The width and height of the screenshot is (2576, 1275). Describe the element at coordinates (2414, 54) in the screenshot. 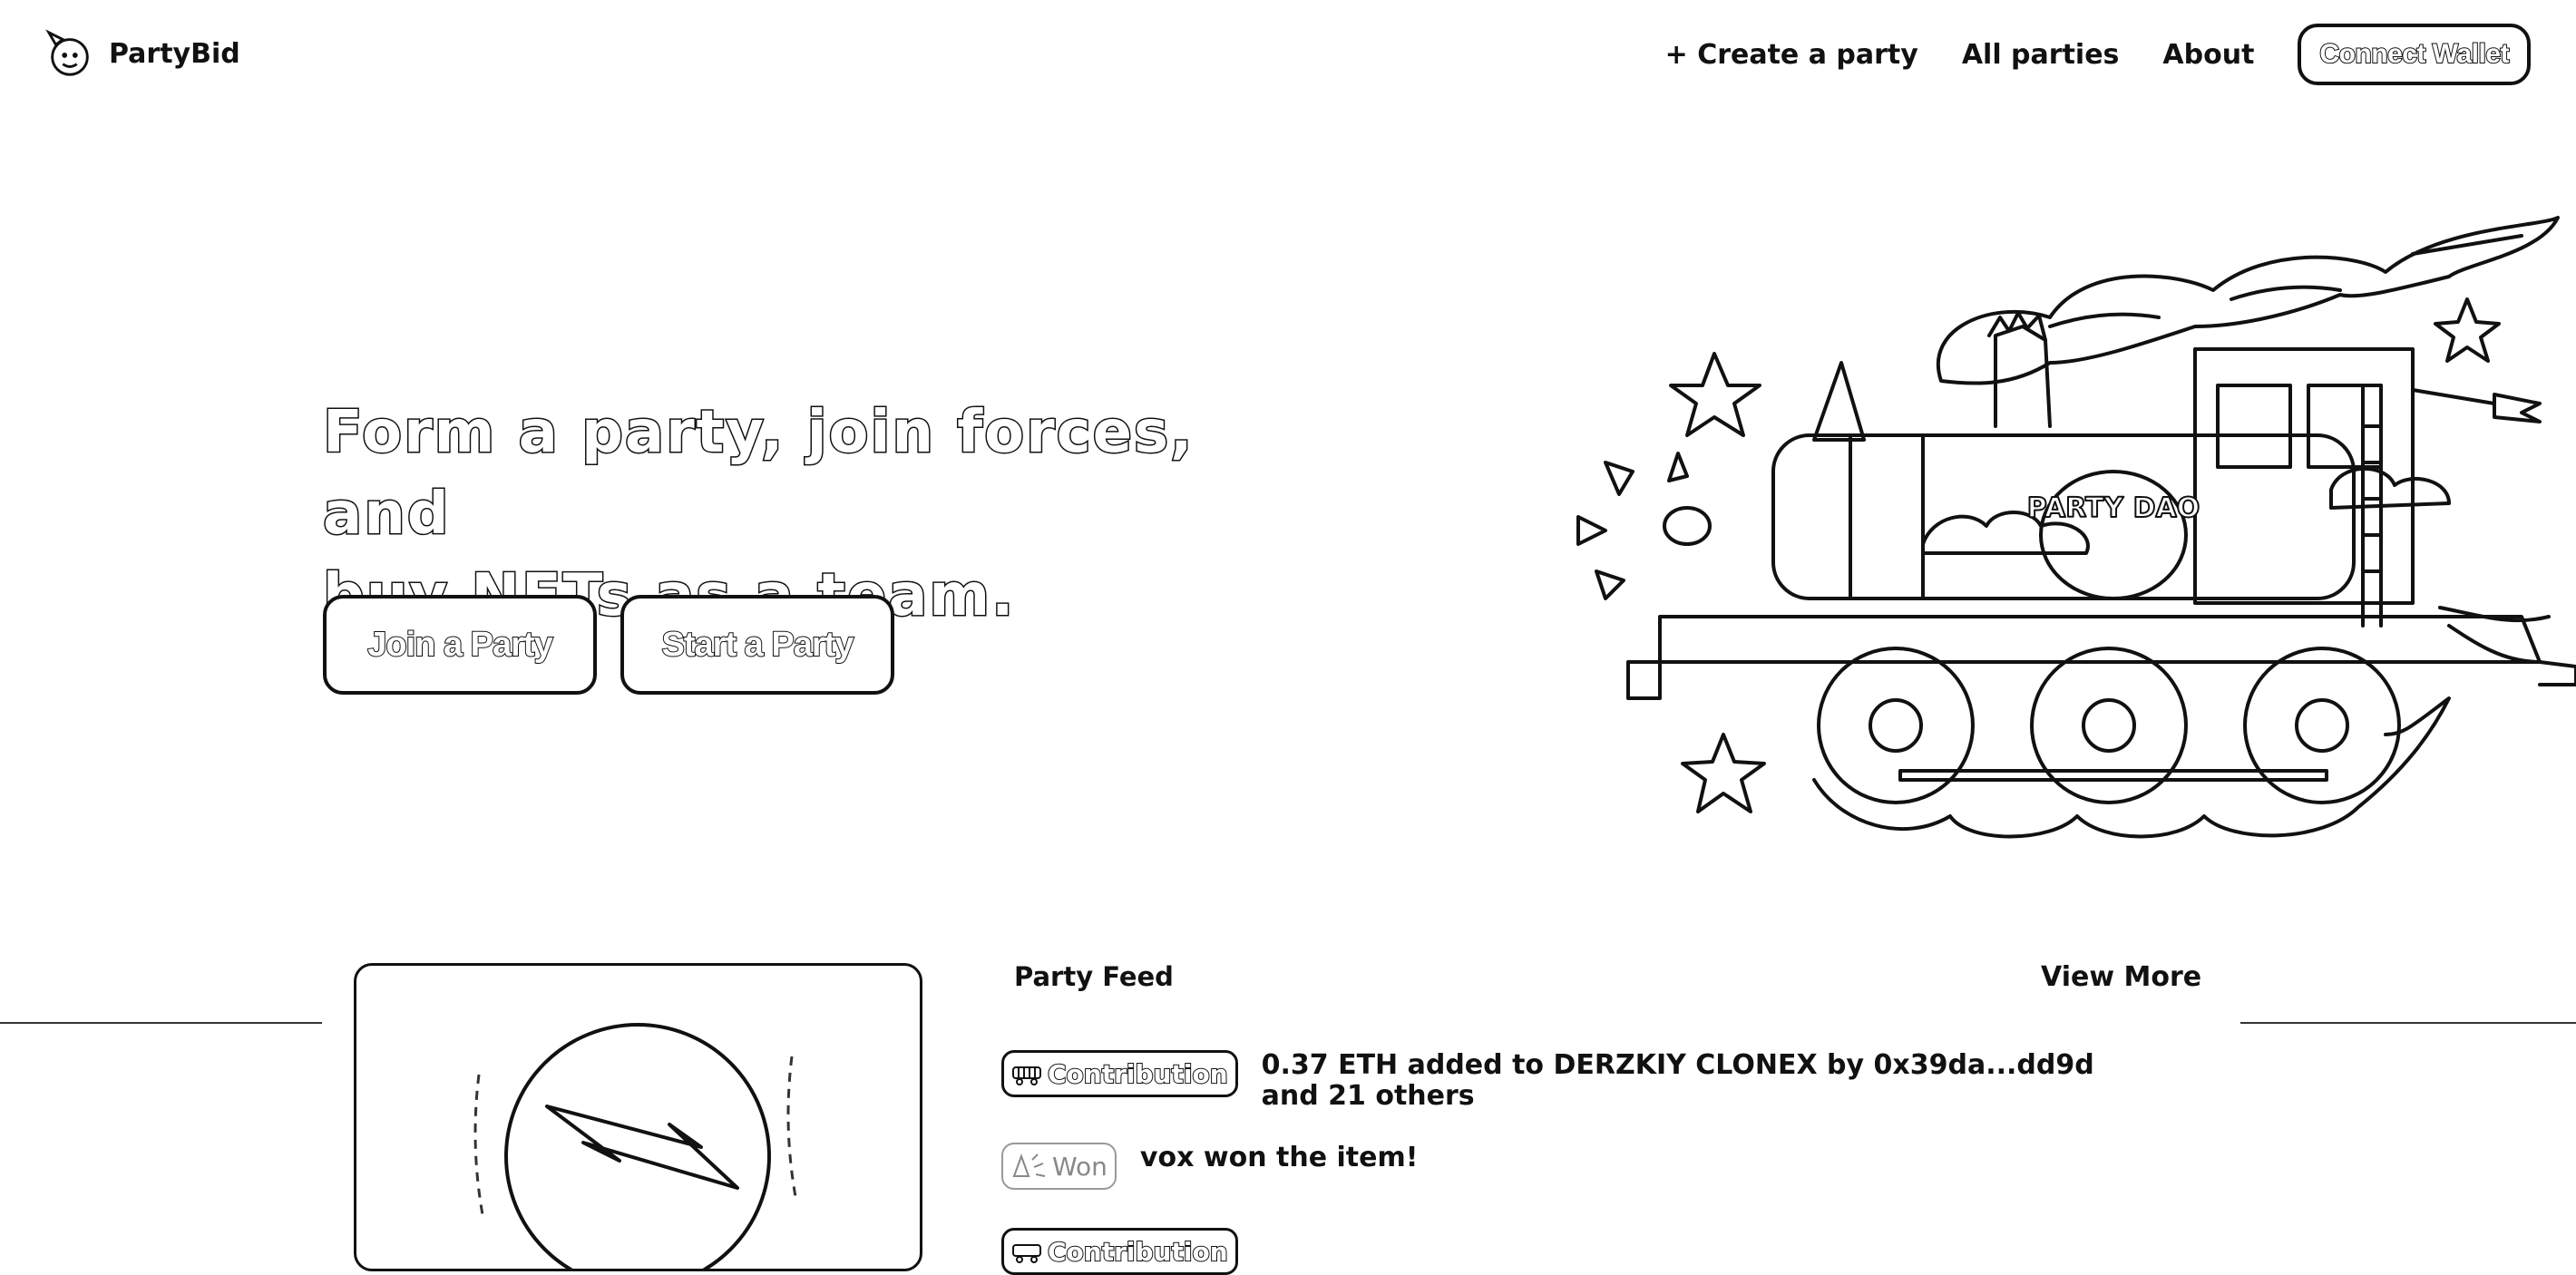

I see `connect-wallet-button: Connect Wallet` at that location.